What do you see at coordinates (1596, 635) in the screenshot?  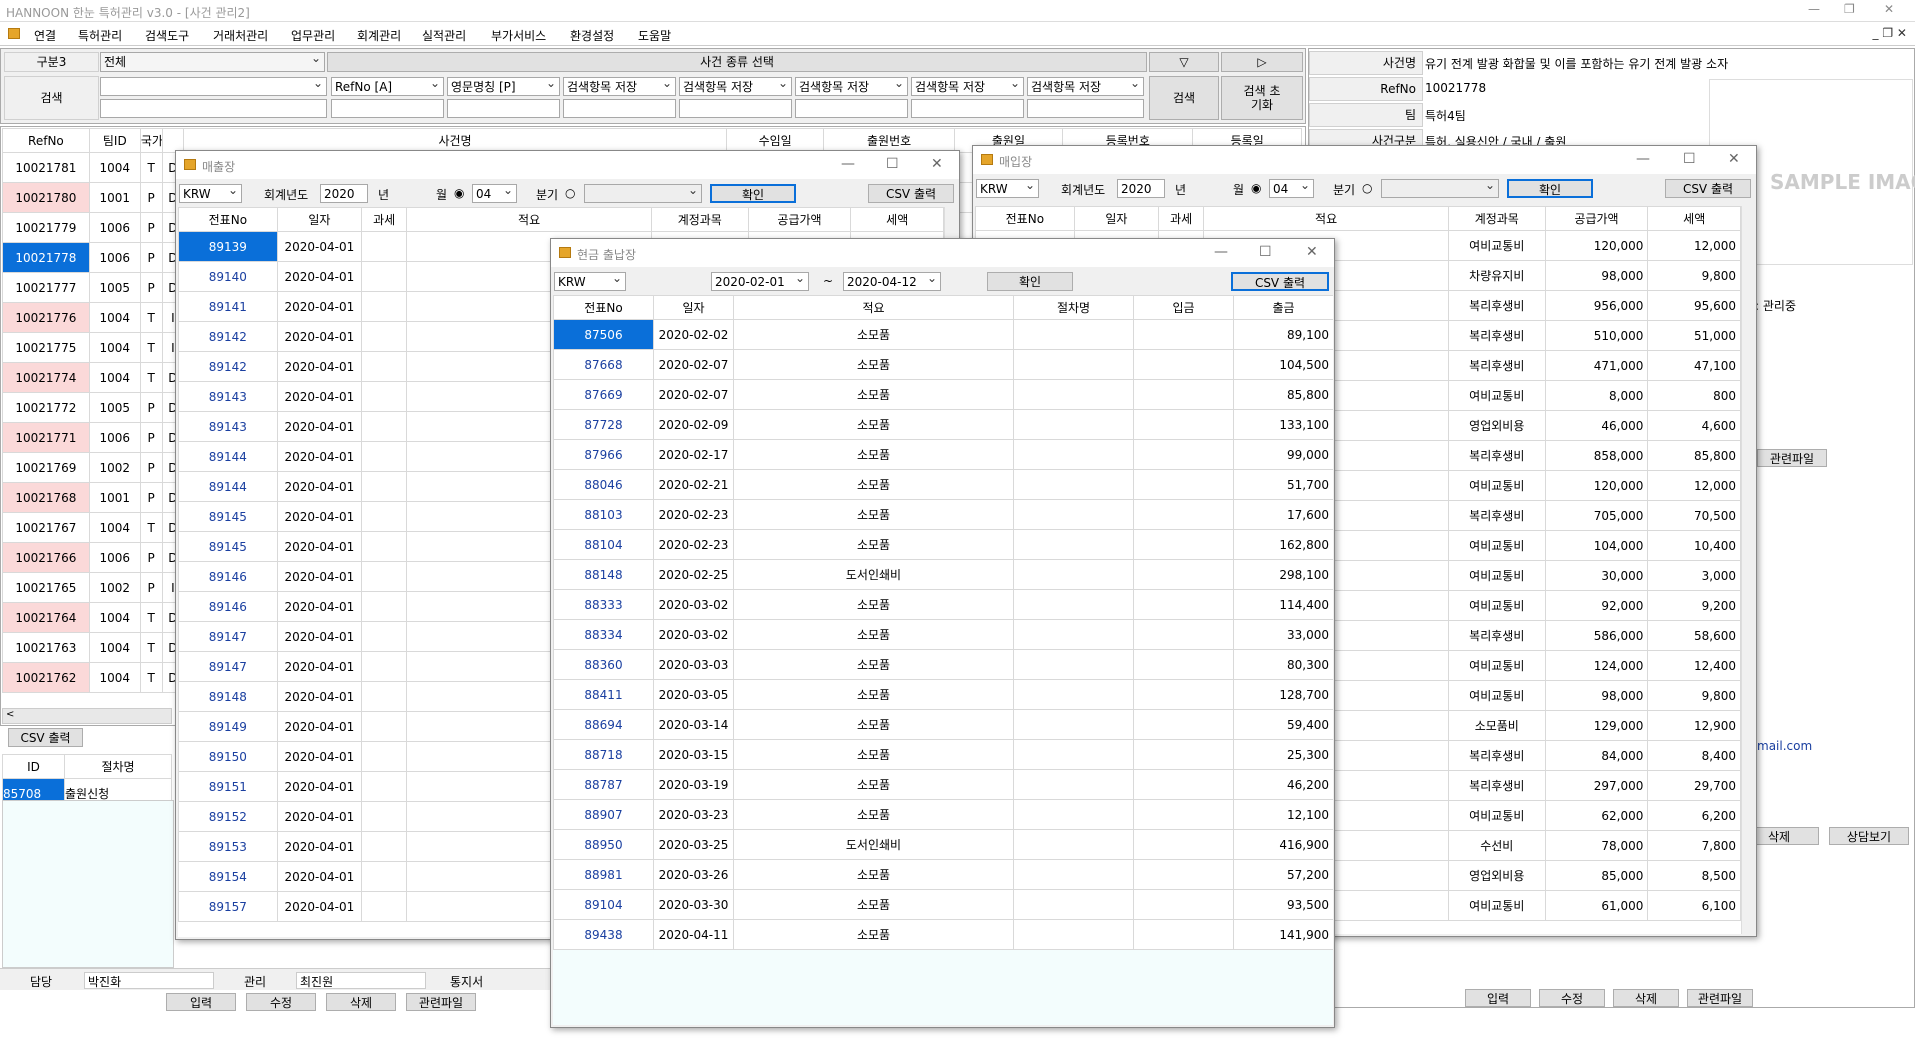 I see `amount-cell: 586,000` at bounding box center [1596, 635].